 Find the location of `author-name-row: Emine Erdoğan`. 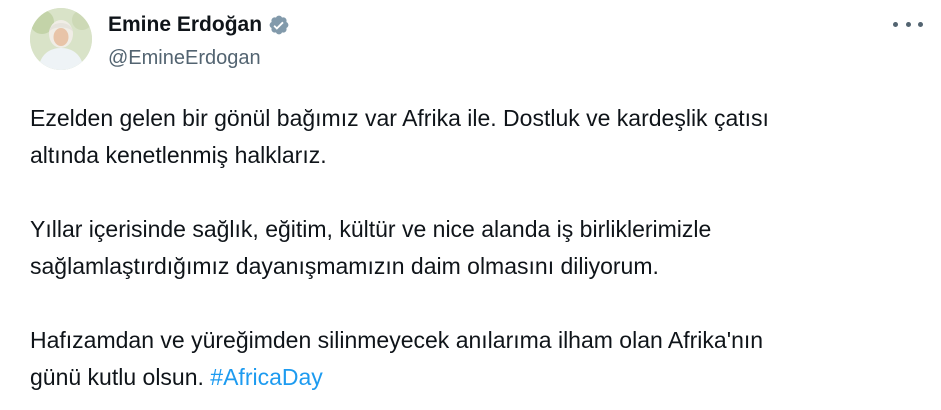

author-name-row: Emine Erdoğan is located at coordinates (199, 25).